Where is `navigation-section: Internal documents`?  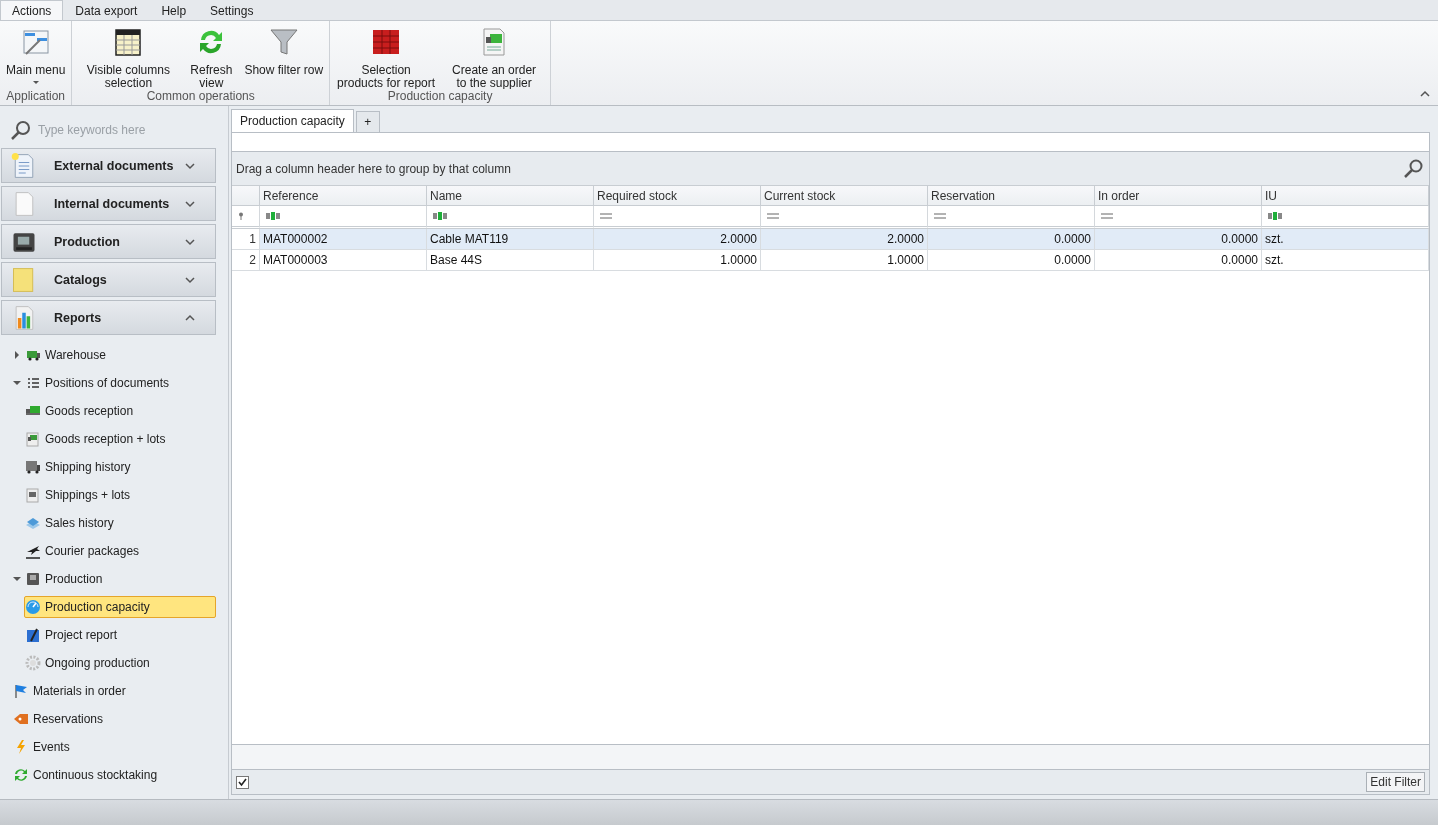 navigation-section: Internal documents is located at coordinates (108, 203).